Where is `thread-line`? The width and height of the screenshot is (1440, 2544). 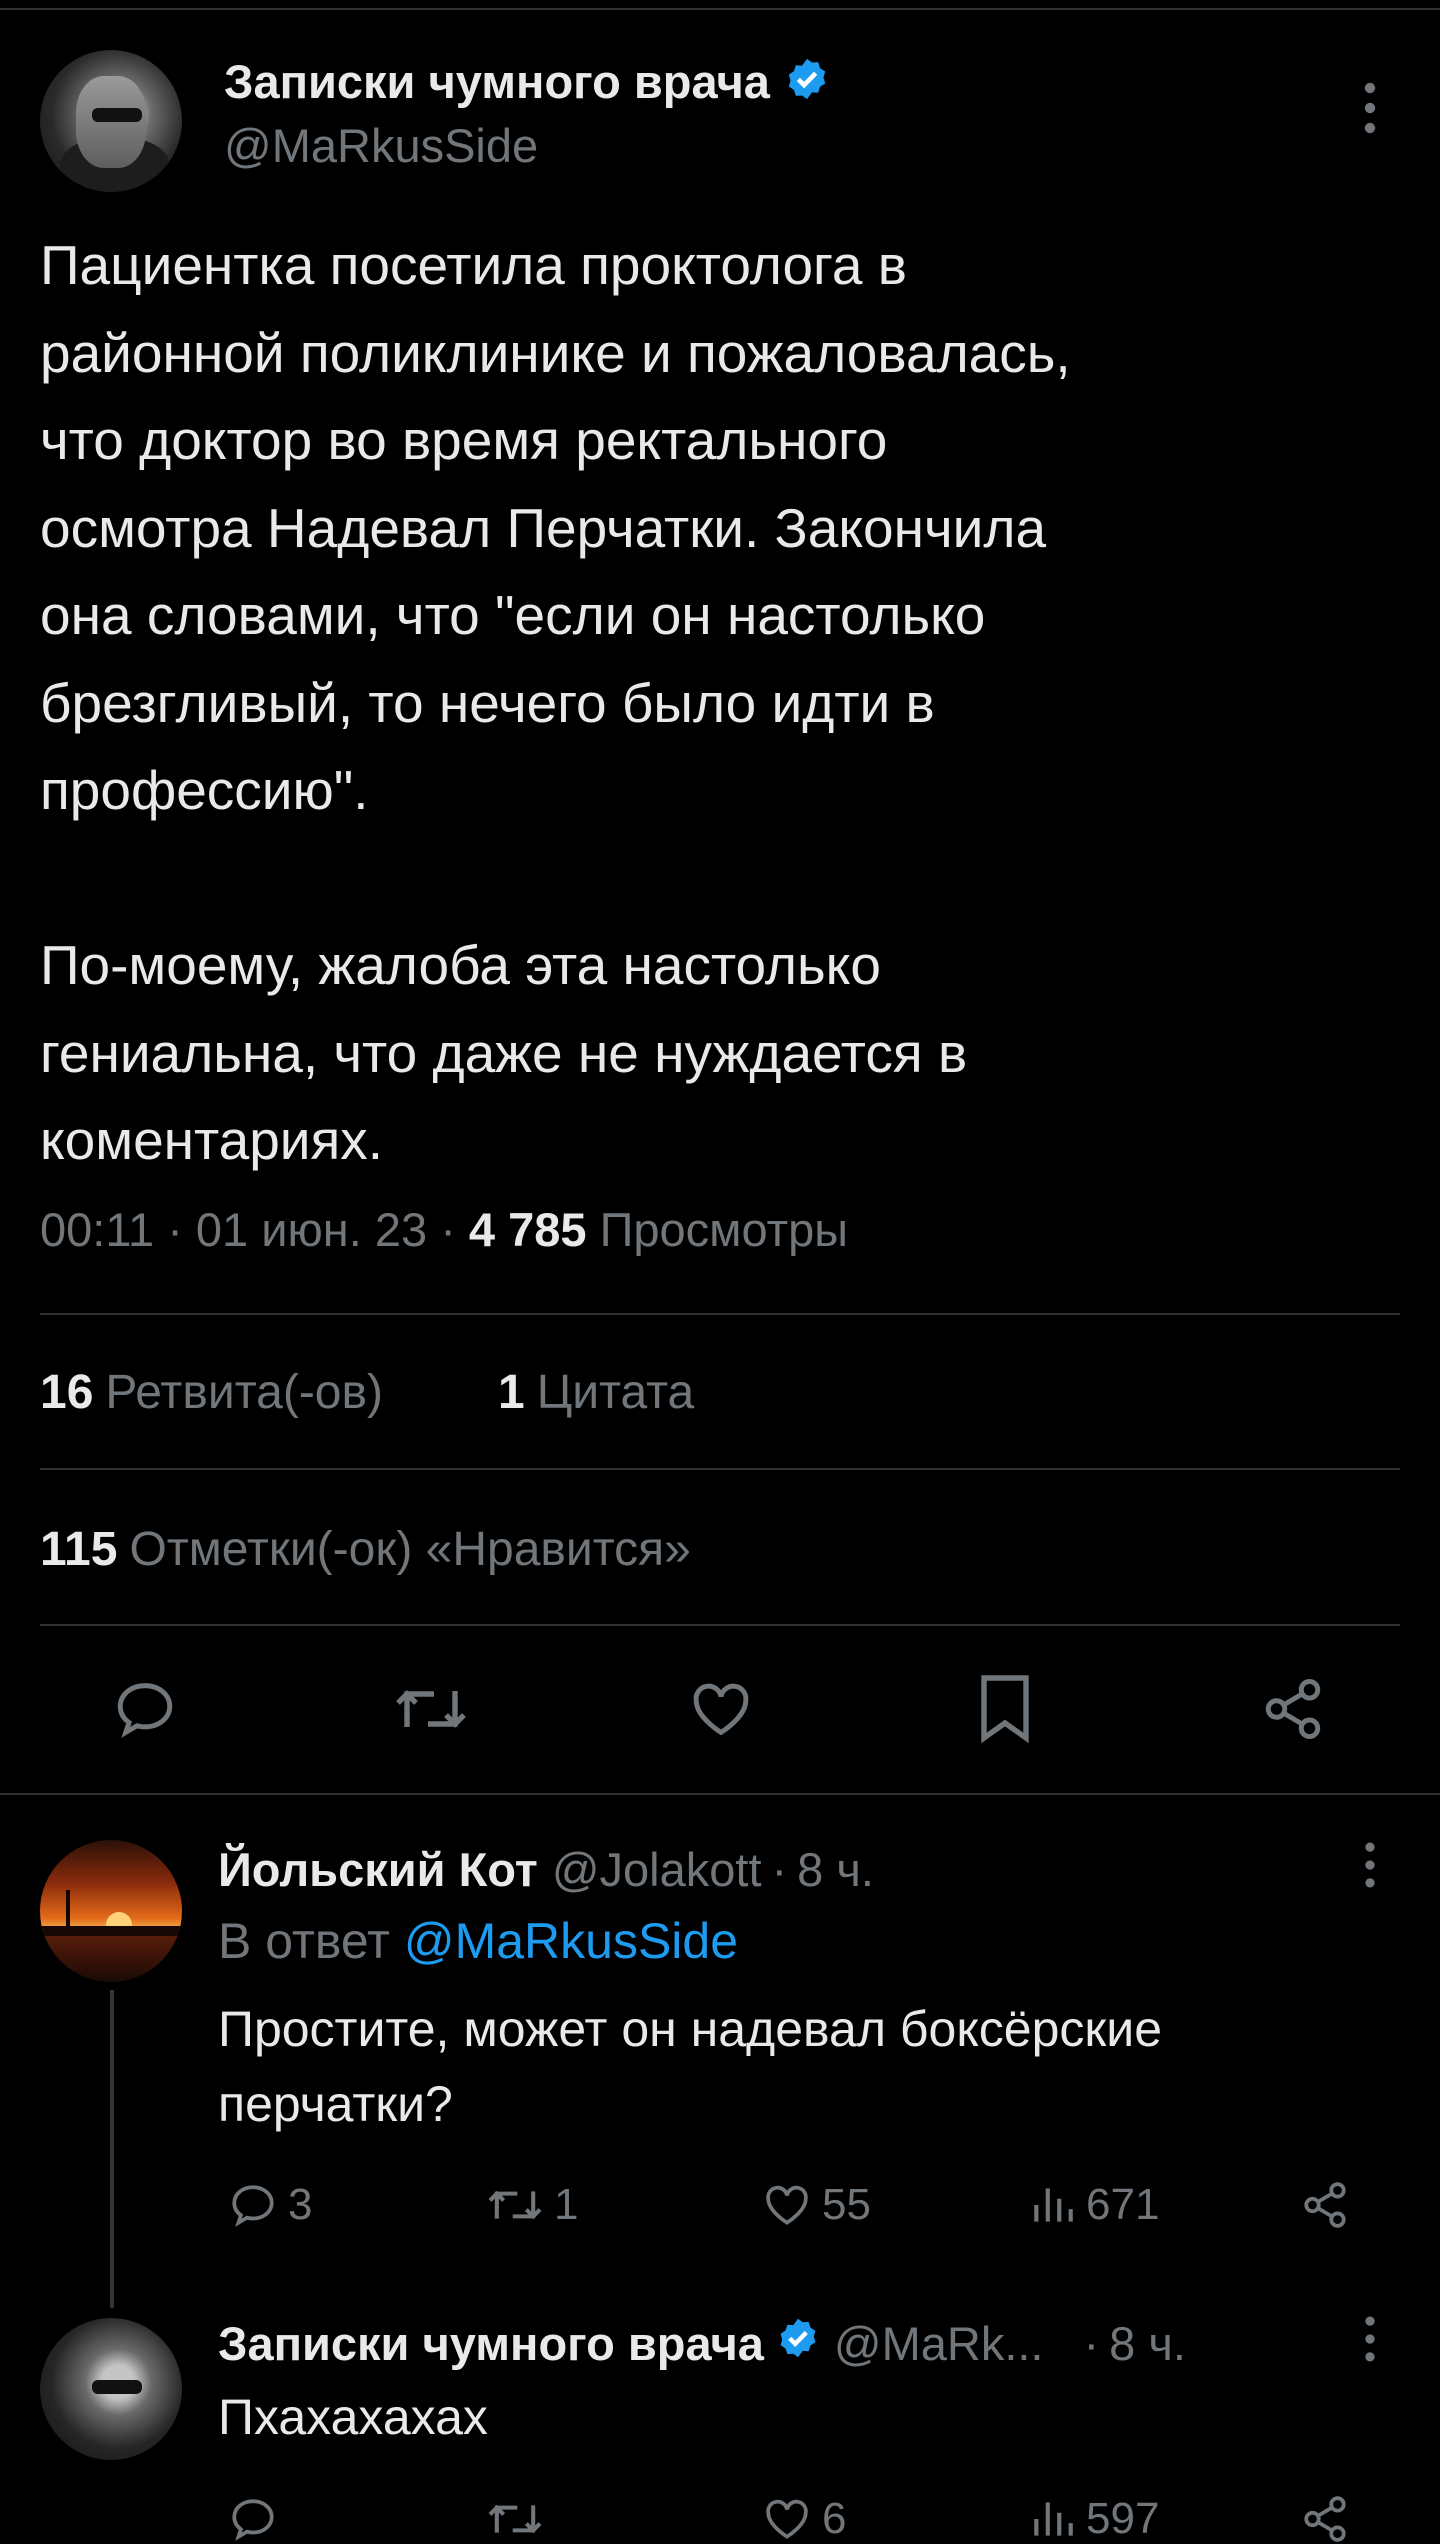 thread-line is located at coordinates (112, 2149).